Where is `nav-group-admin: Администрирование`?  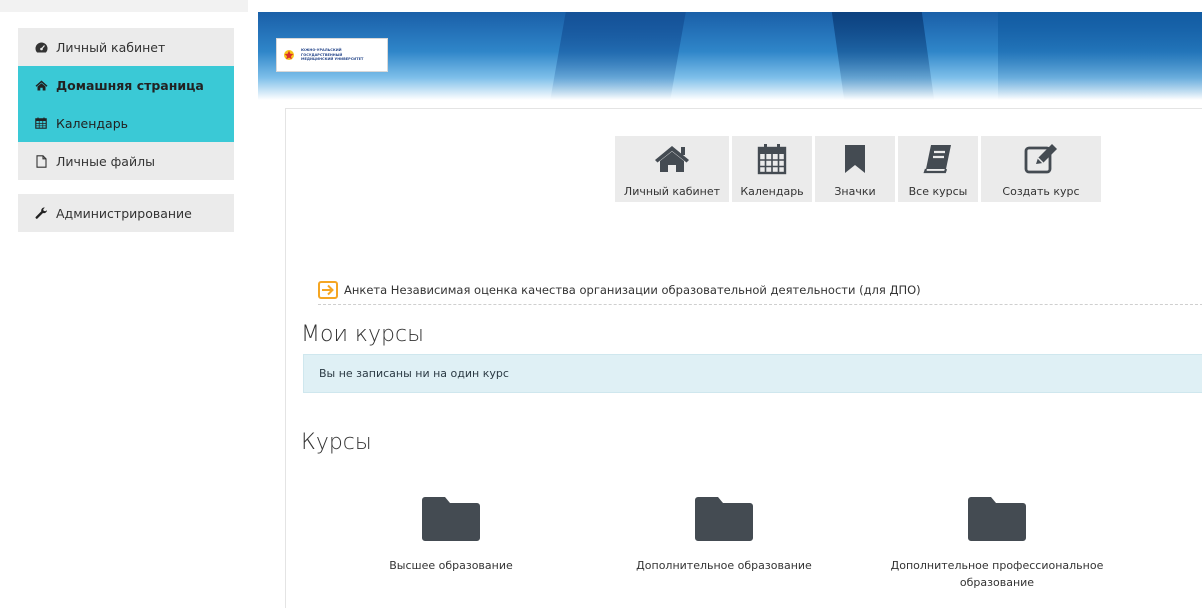 nav-group-admin: Администрирование is located at coordinates (126, 213).